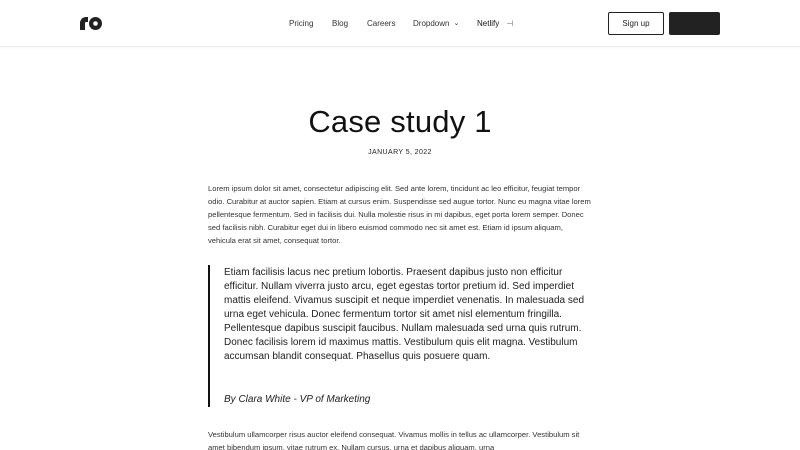  Describe the element at coordinates (400, 121) in the screenshot. I see `page-title: Case study 1` at that location.